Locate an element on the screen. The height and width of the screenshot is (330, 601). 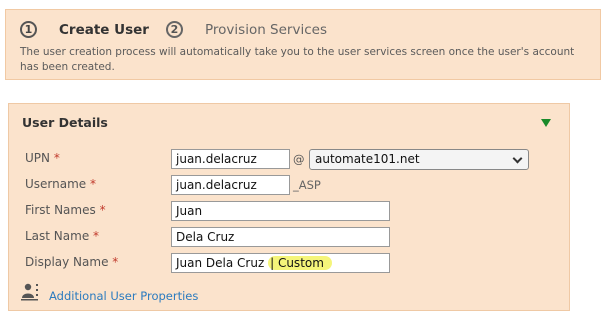
upn-domain-value: automate101.net is located at coordinates (367, 159).